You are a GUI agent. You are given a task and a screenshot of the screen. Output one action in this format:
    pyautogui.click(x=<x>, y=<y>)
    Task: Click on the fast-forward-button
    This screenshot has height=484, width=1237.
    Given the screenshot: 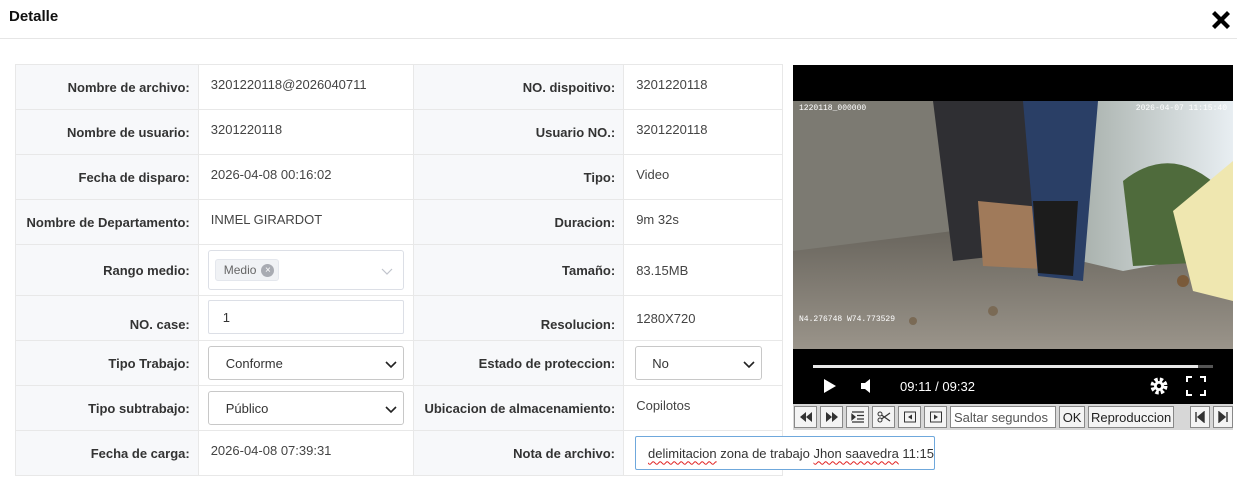 What is the action you would take?
    pyautogui.click(x=831, y=417)
    